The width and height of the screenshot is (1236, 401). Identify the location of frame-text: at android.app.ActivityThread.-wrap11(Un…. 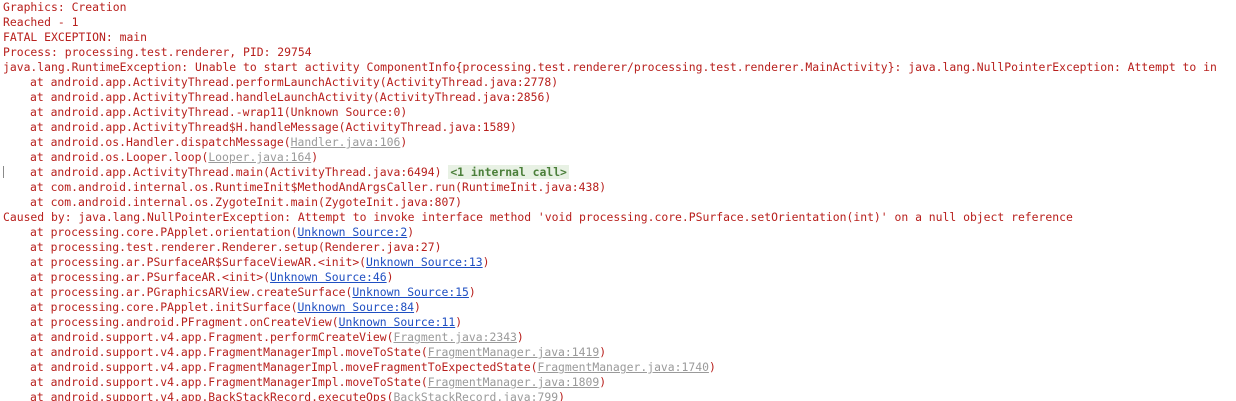
(219, 112).